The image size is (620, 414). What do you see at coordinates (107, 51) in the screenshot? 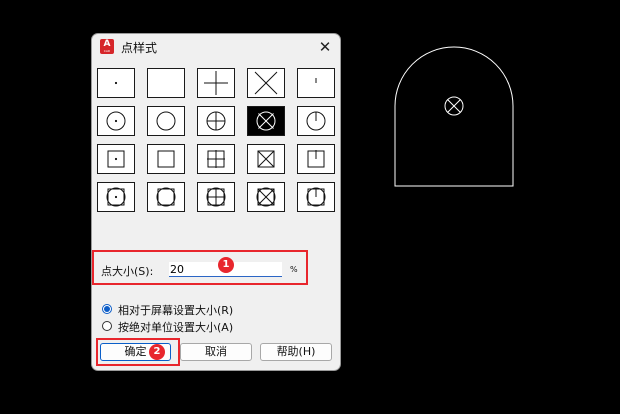
I see `app-icon-subtext: CAD` at bounding box center [107, 51].